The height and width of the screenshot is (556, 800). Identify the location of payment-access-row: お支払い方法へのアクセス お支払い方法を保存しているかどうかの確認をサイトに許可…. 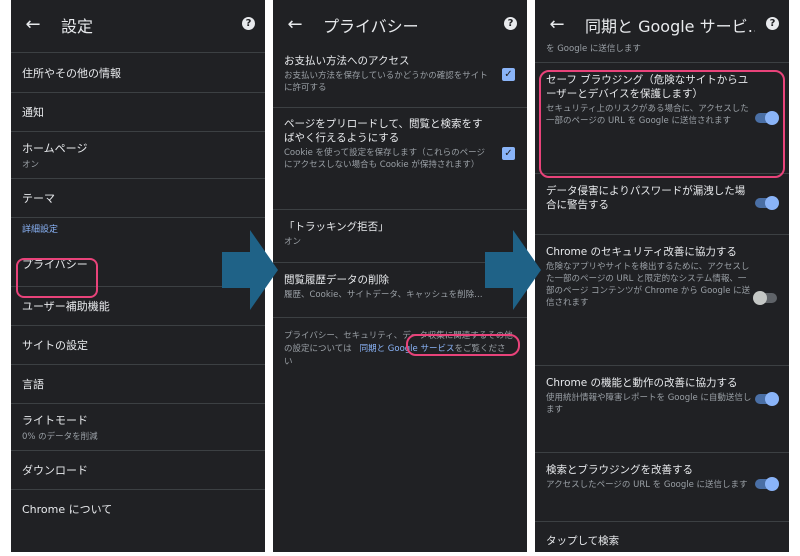
(400, 77).